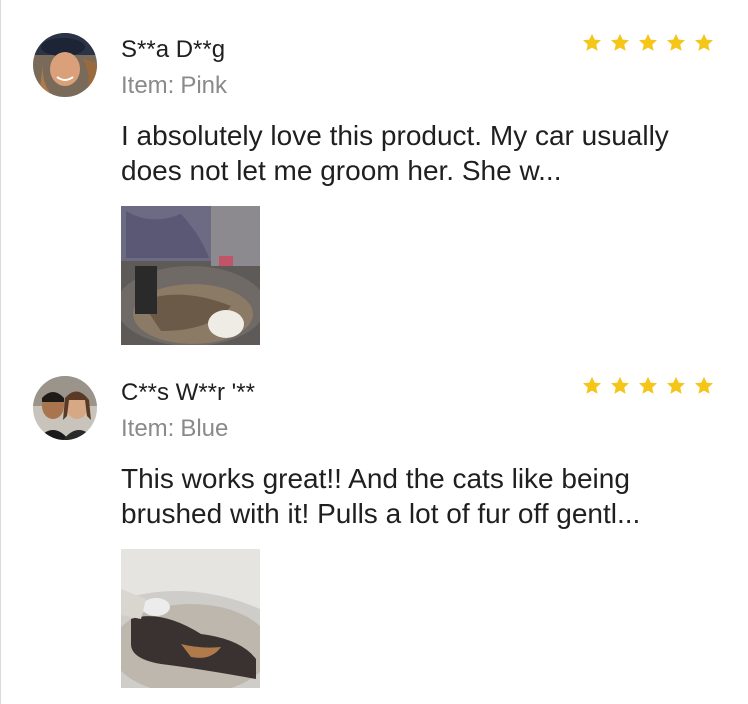  I want to click on item-variant: Item: Pink, so click(174, 86).